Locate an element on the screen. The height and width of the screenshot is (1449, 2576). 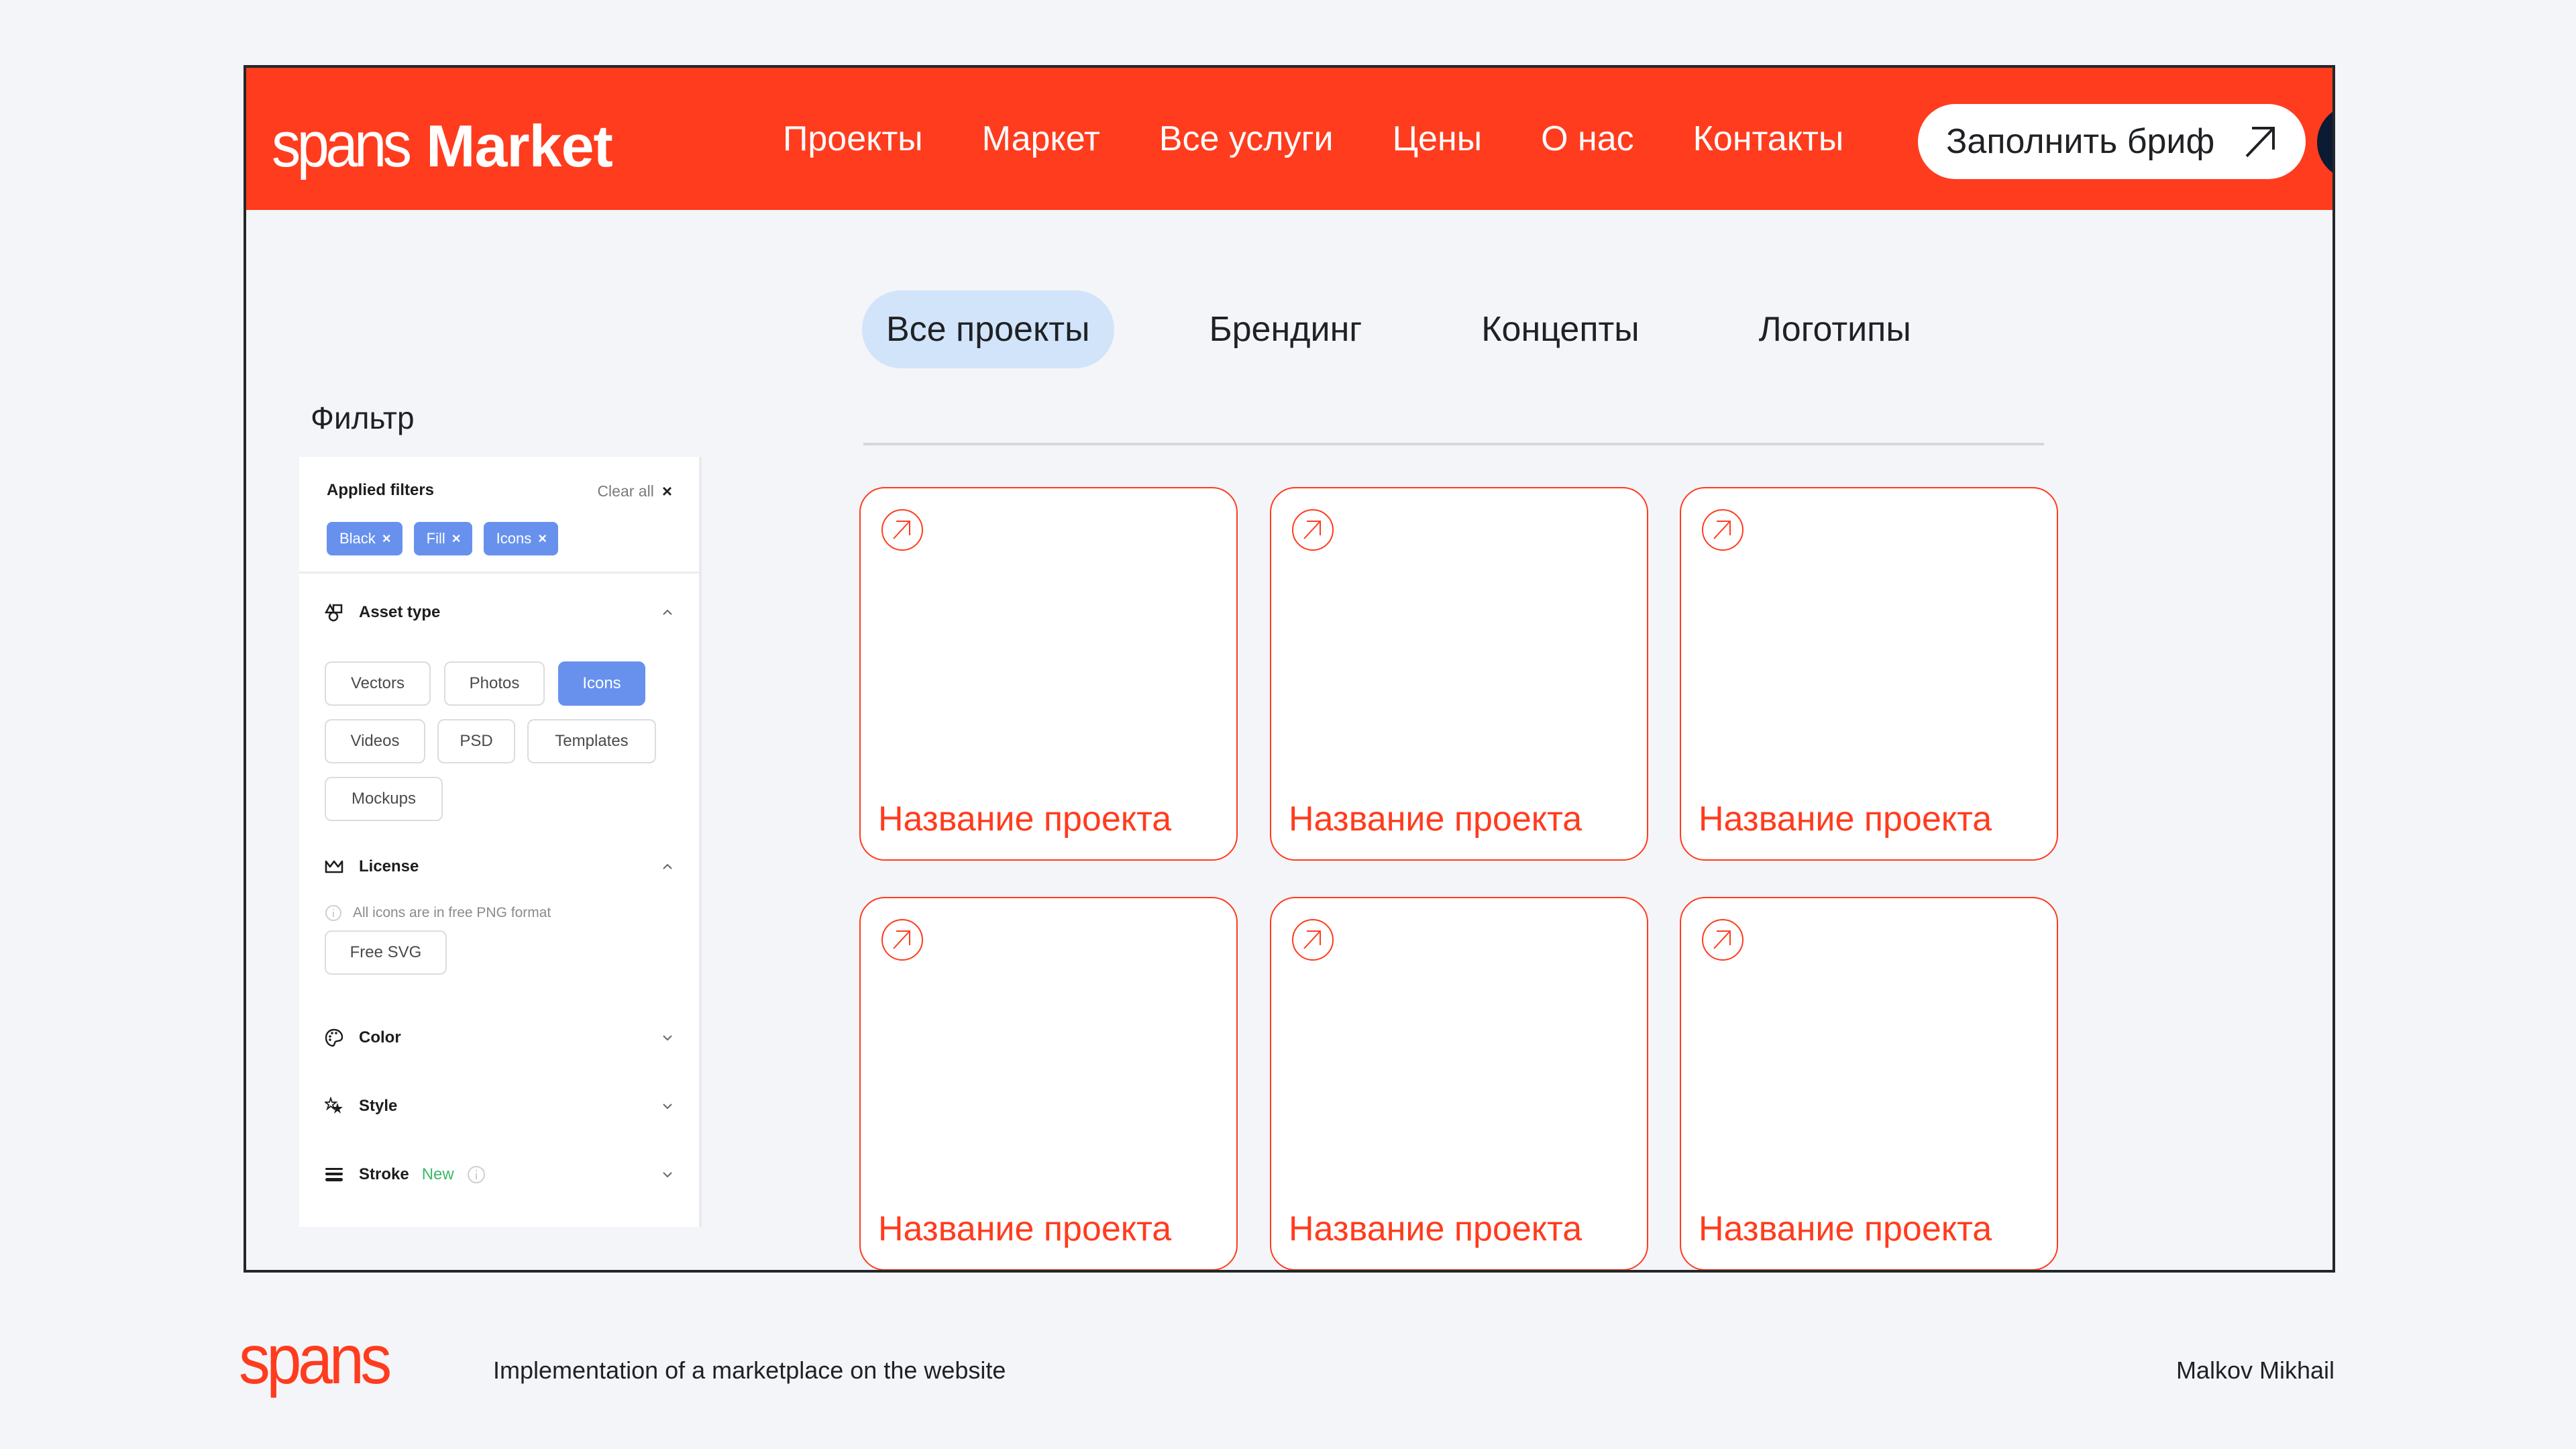
section-title: License is located at coordinates (389, 866).